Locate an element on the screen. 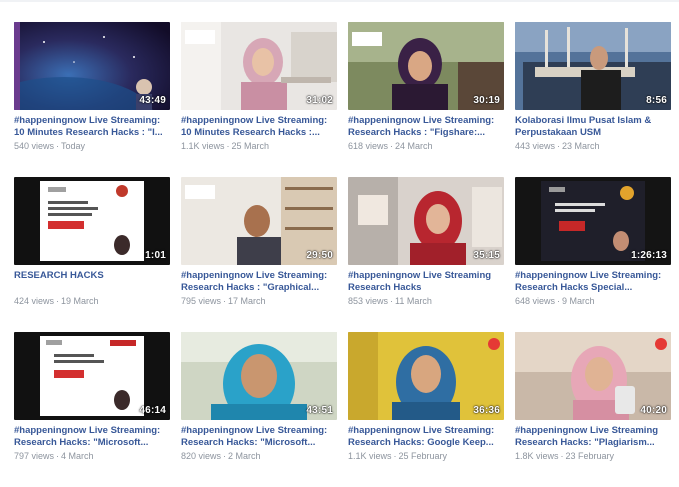  video-duration: 43:51 is located at coordinates (319, 410).